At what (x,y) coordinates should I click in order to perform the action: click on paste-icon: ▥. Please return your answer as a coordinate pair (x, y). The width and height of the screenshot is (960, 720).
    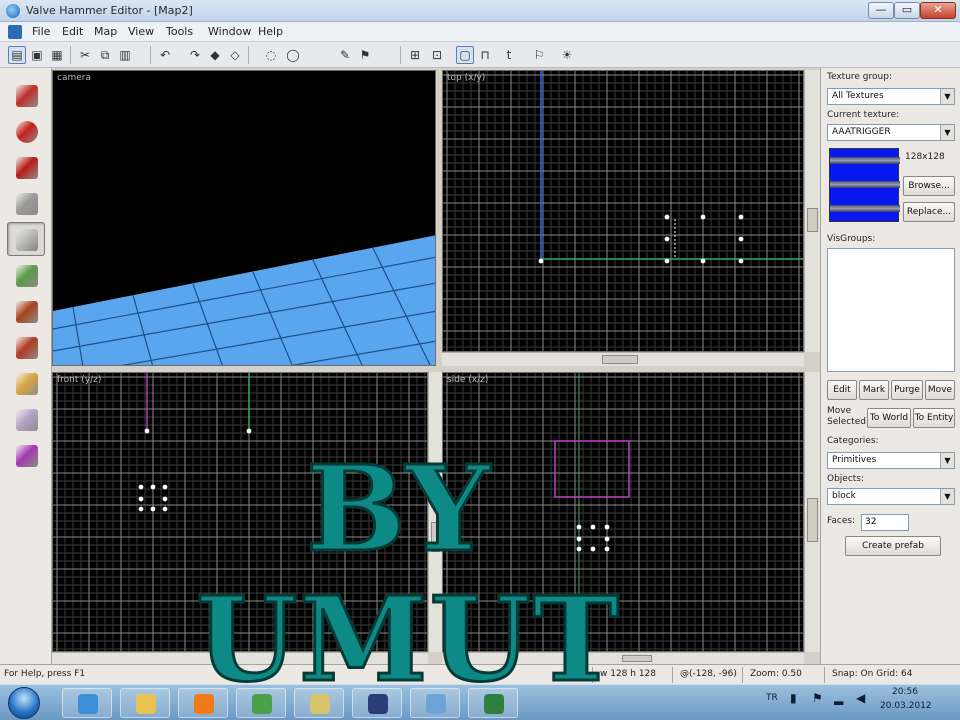
    Looking at the image, I should click on (125, 55).